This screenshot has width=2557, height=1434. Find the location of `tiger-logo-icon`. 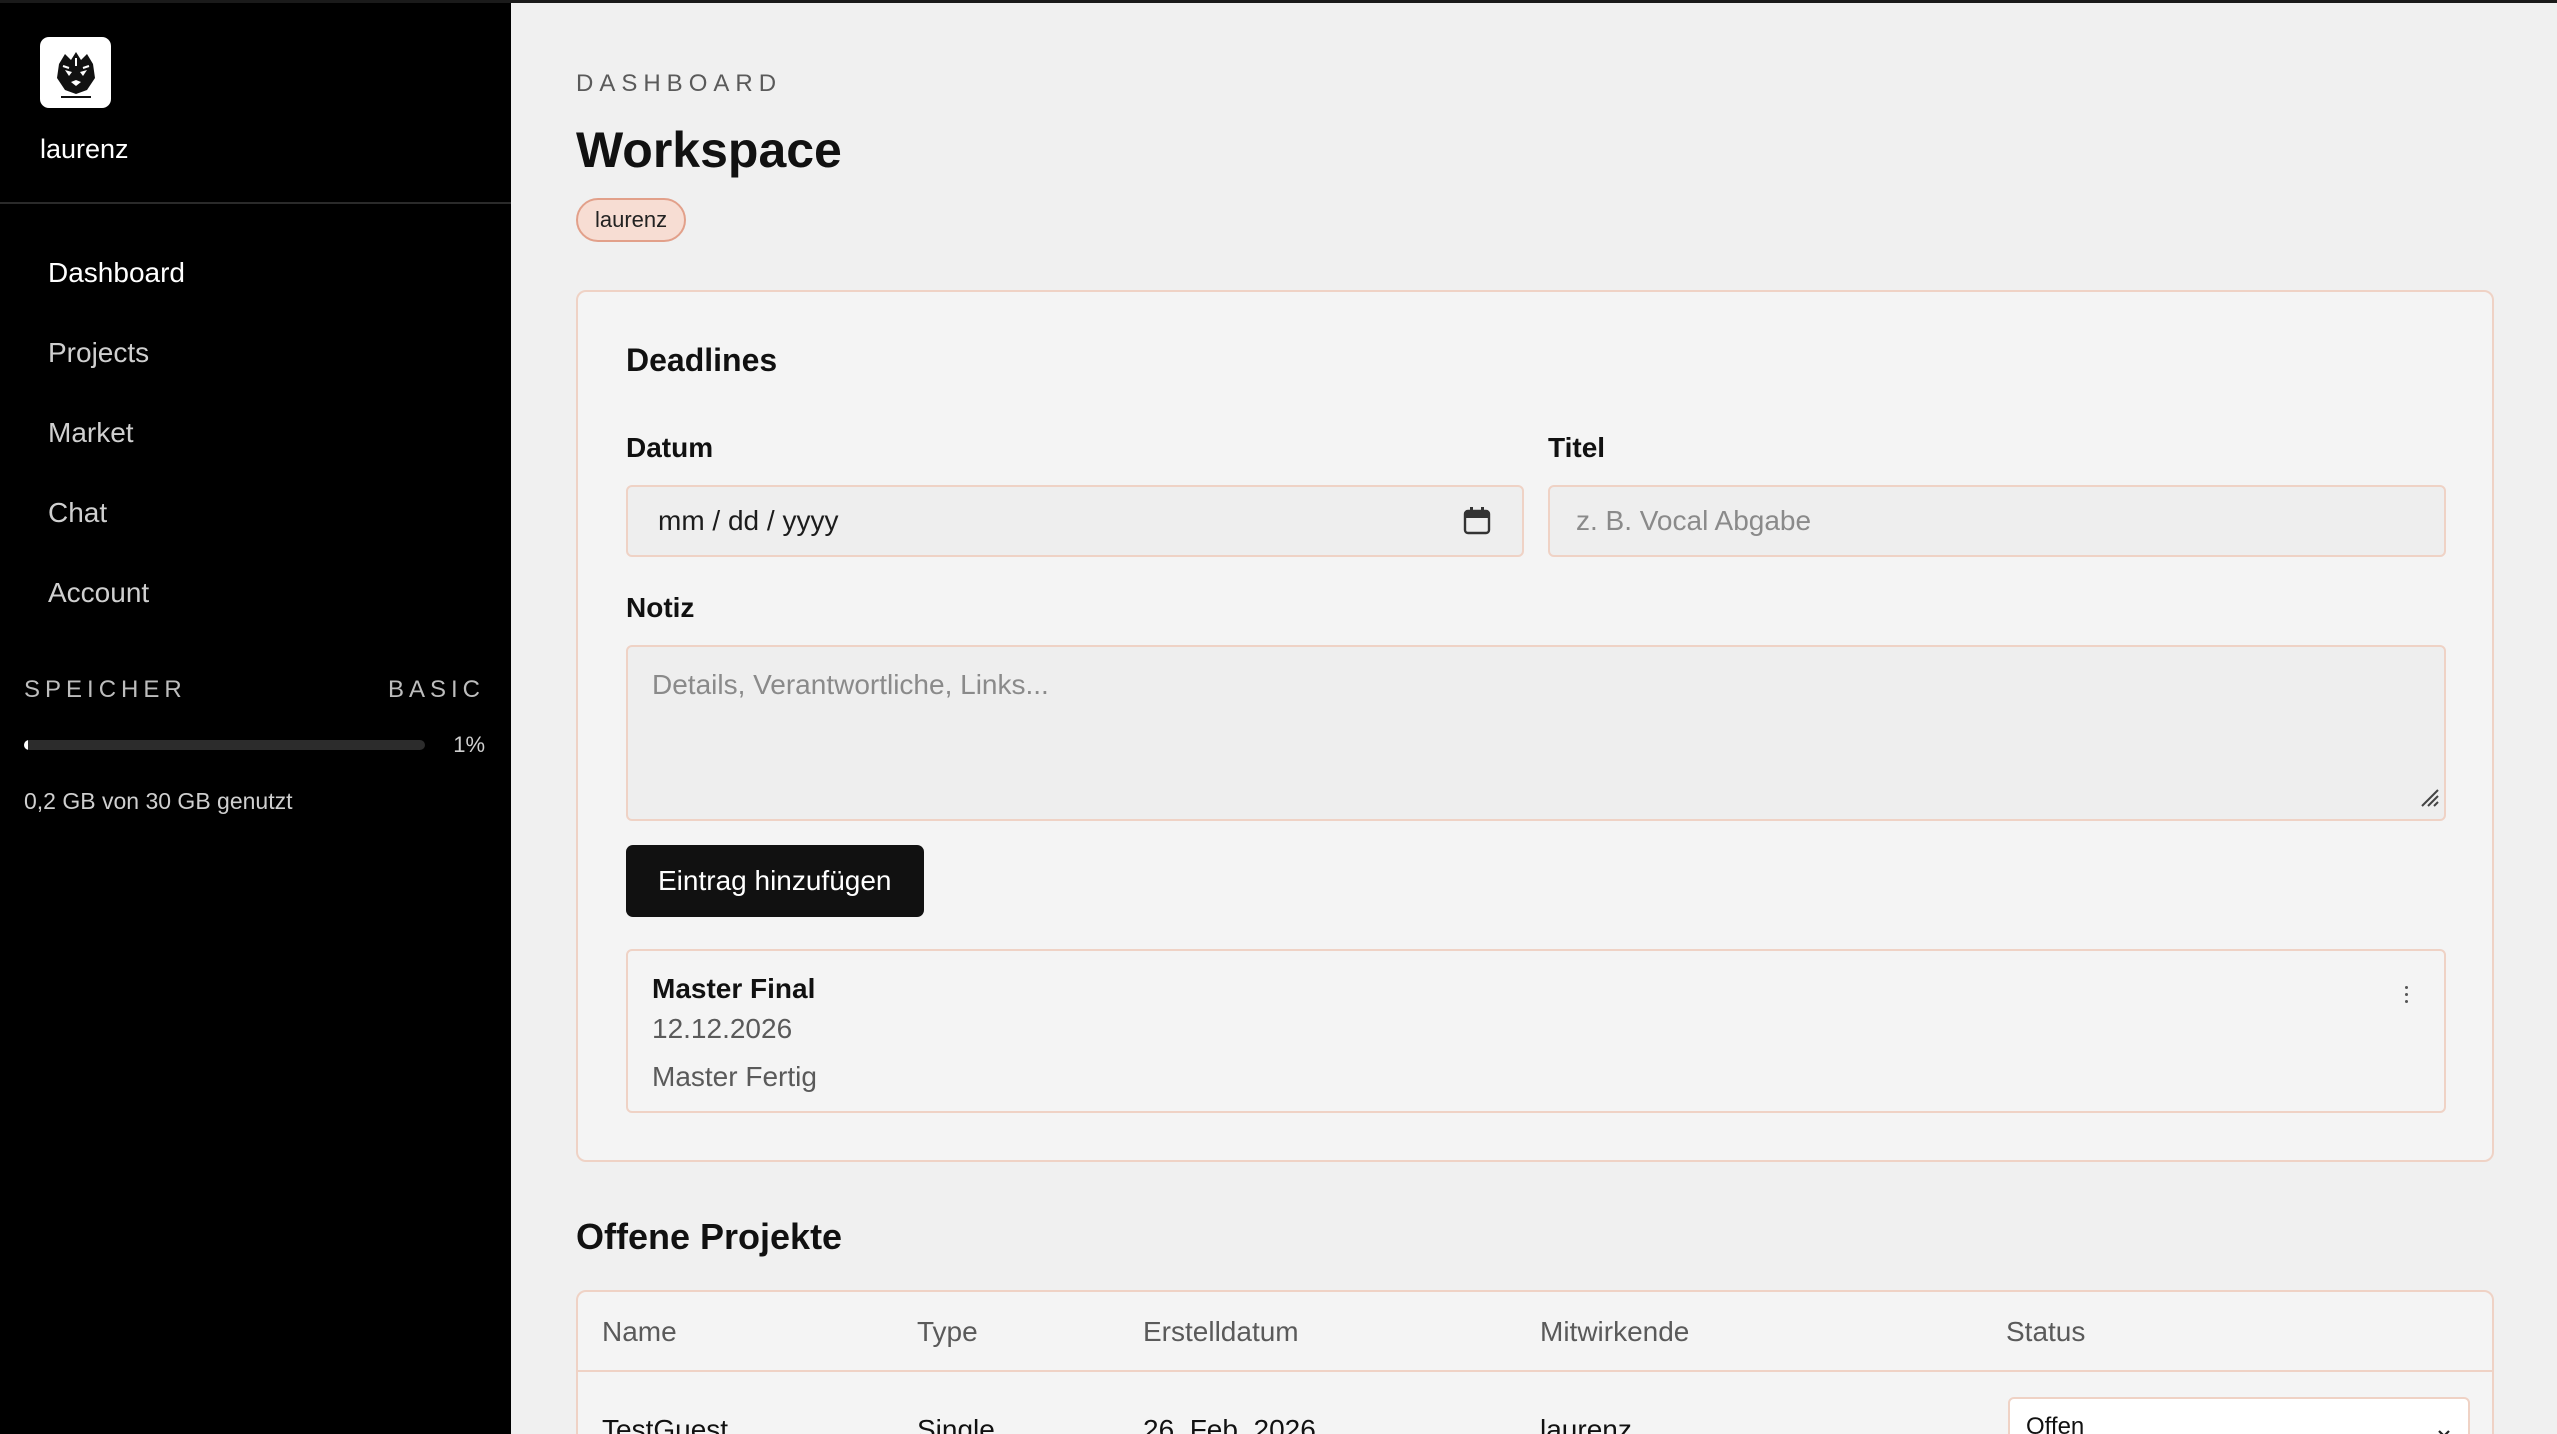

tiger-logo-icon is located at coordinates (75, 72).